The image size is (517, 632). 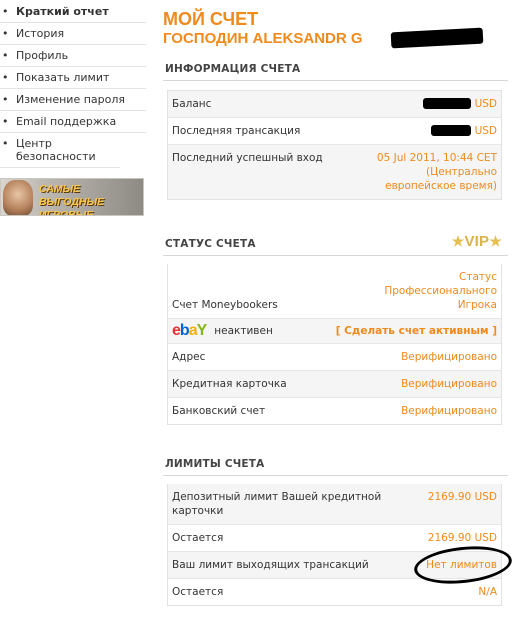 I want to click on sidebar-item-label: Изменение пароля, so click(x=71, y=99).